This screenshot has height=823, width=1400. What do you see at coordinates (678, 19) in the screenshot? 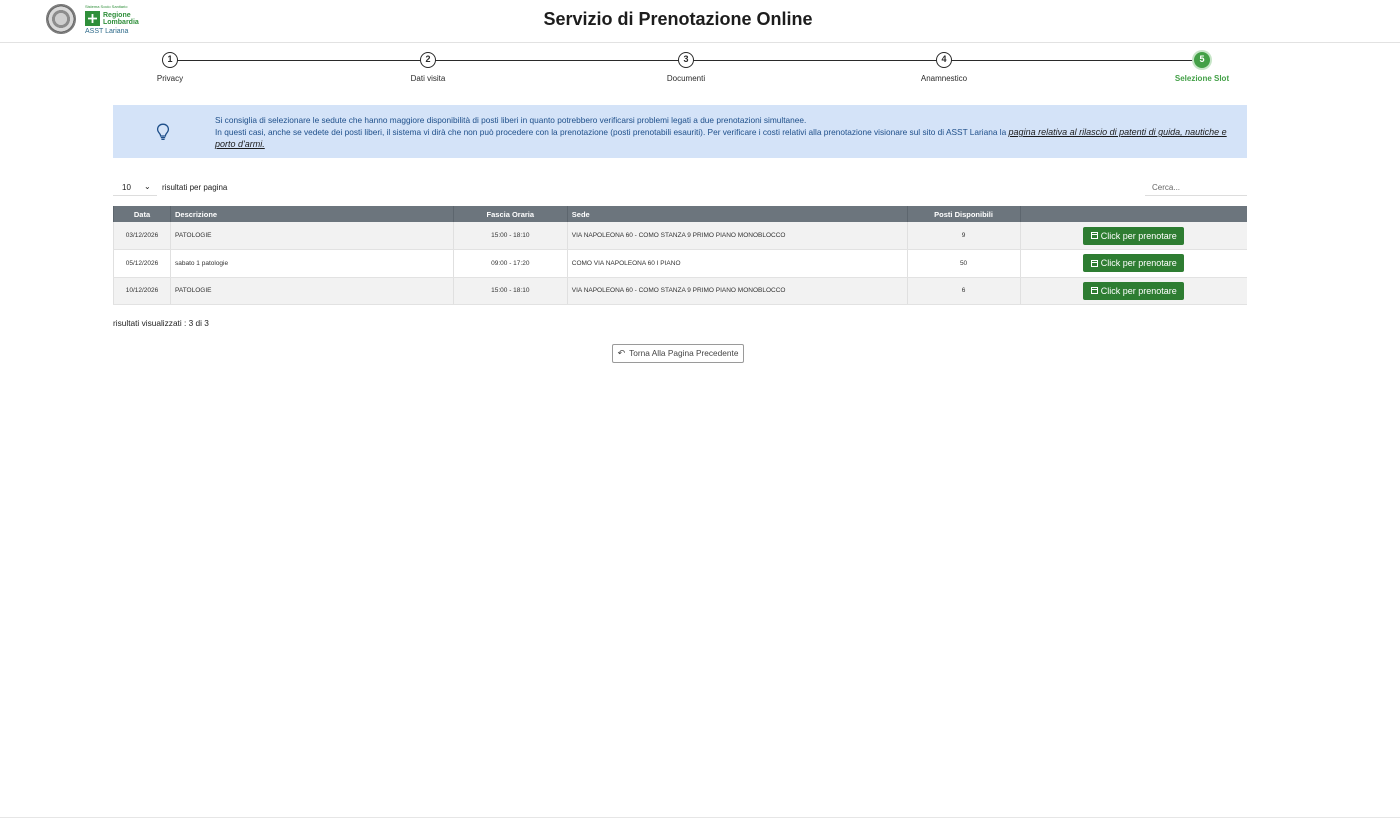
I see `page-title: Servizio di Prenotazione Online` at bounding box center [678, 19].